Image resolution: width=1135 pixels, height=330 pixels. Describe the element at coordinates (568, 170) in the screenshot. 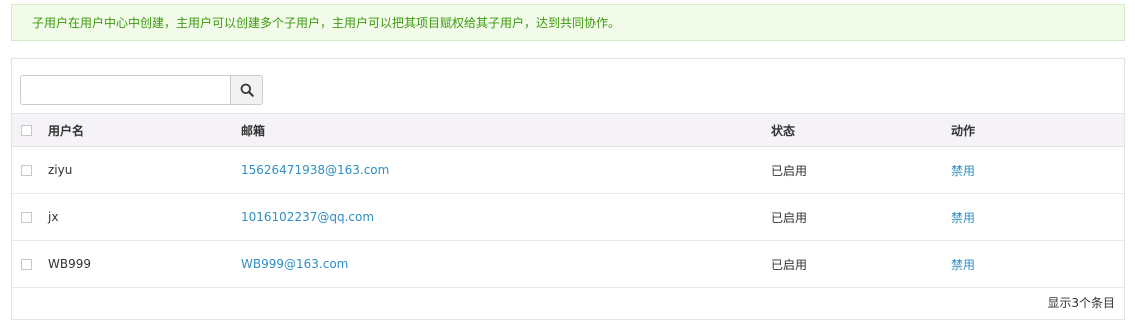

I see `table-row: ziyu 15626471938@163.com 已启用 禁用` at that location.